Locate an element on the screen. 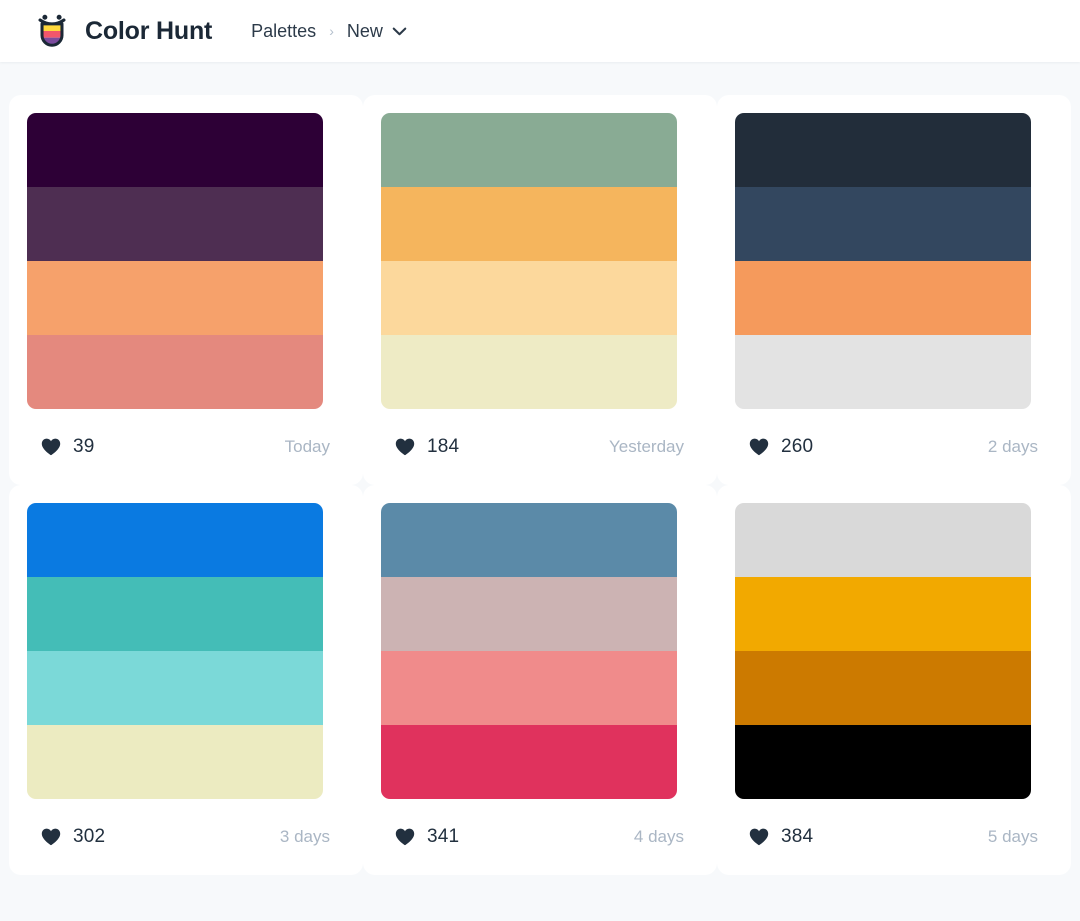 This screenshot has height=921, width=1080. like-button: 302 is located at coordinates (77, 837).